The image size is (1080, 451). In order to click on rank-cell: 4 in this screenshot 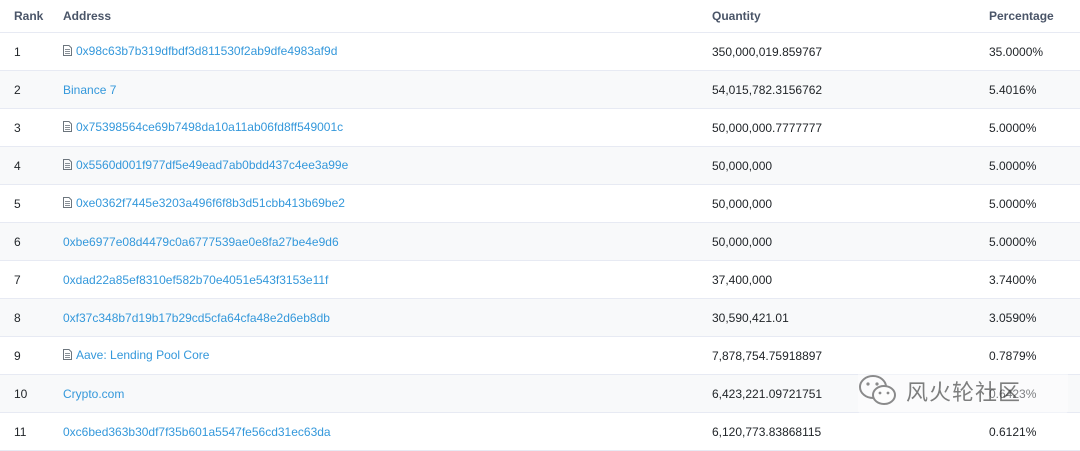, I will do `click(31, 165)`.